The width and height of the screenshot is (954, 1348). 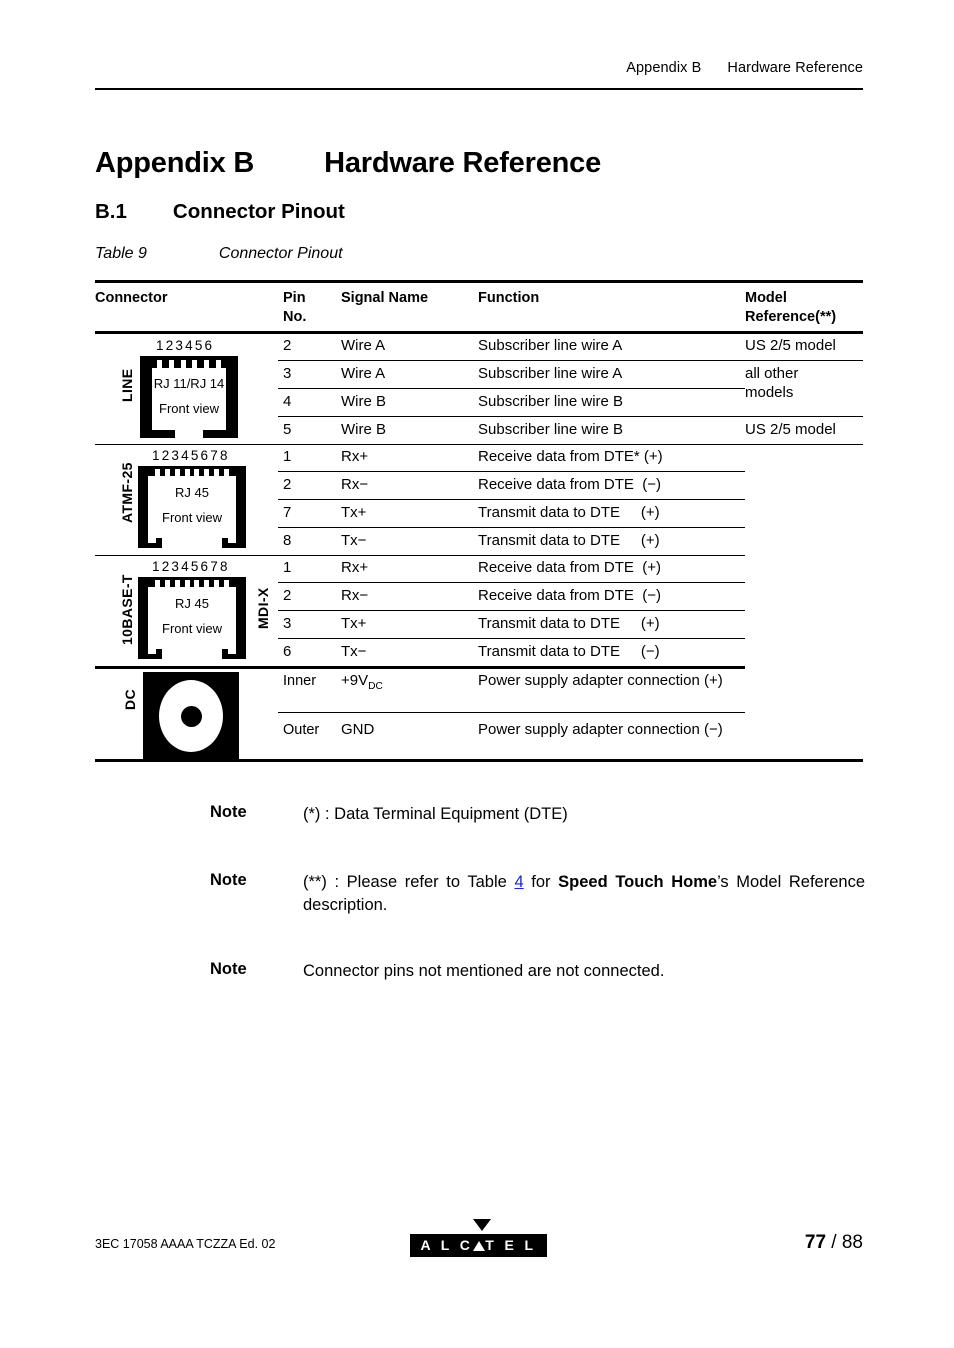 What do you see at coordinates (192, 543) in the screenshot?
I see `rj45-latch-notch-atmf25` at bounding box center [192, 543].